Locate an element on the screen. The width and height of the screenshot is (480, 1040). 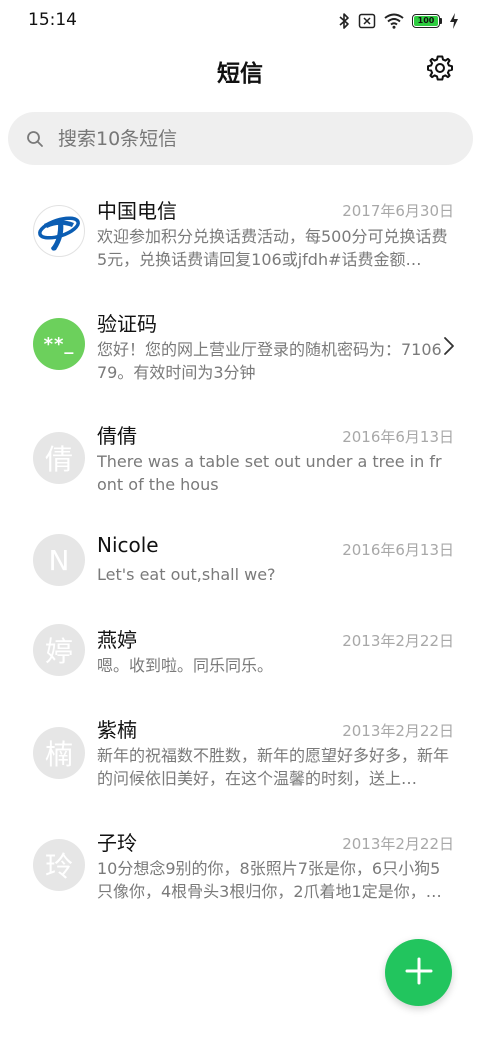
plus-icon is located at coordinates (419, 973).